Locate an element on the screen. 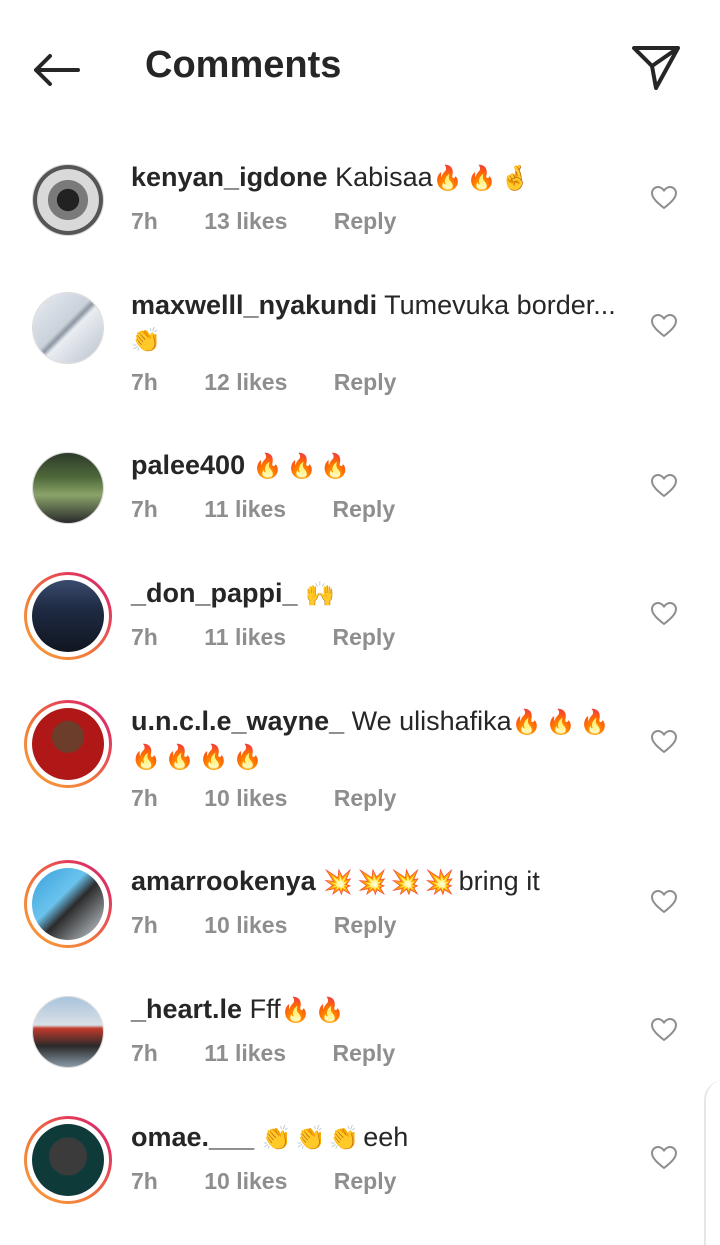  comment-emoji: 🔥🔥🤞 is located at coordinates (483, 178).